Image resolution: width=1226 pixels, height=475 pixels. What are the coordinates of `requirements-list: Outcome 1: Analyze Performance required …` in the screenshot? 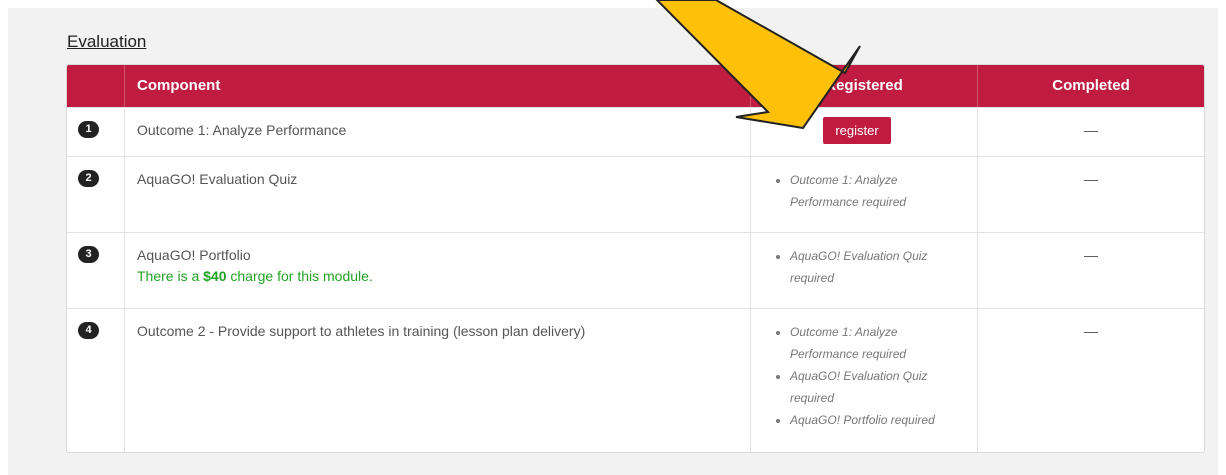 It's located at (871, 376).